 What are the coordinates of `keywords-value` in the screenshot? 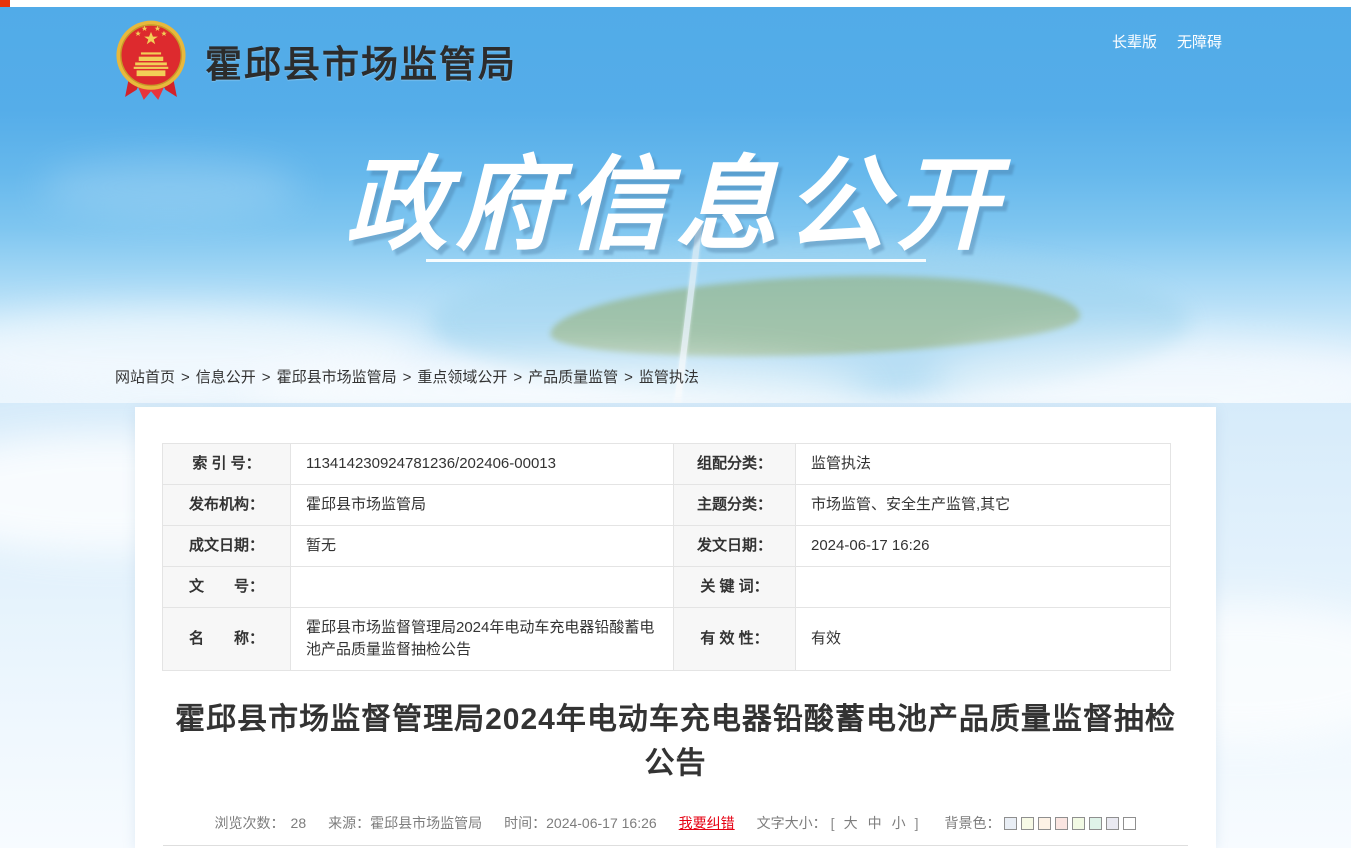 It's located at (983, 587).